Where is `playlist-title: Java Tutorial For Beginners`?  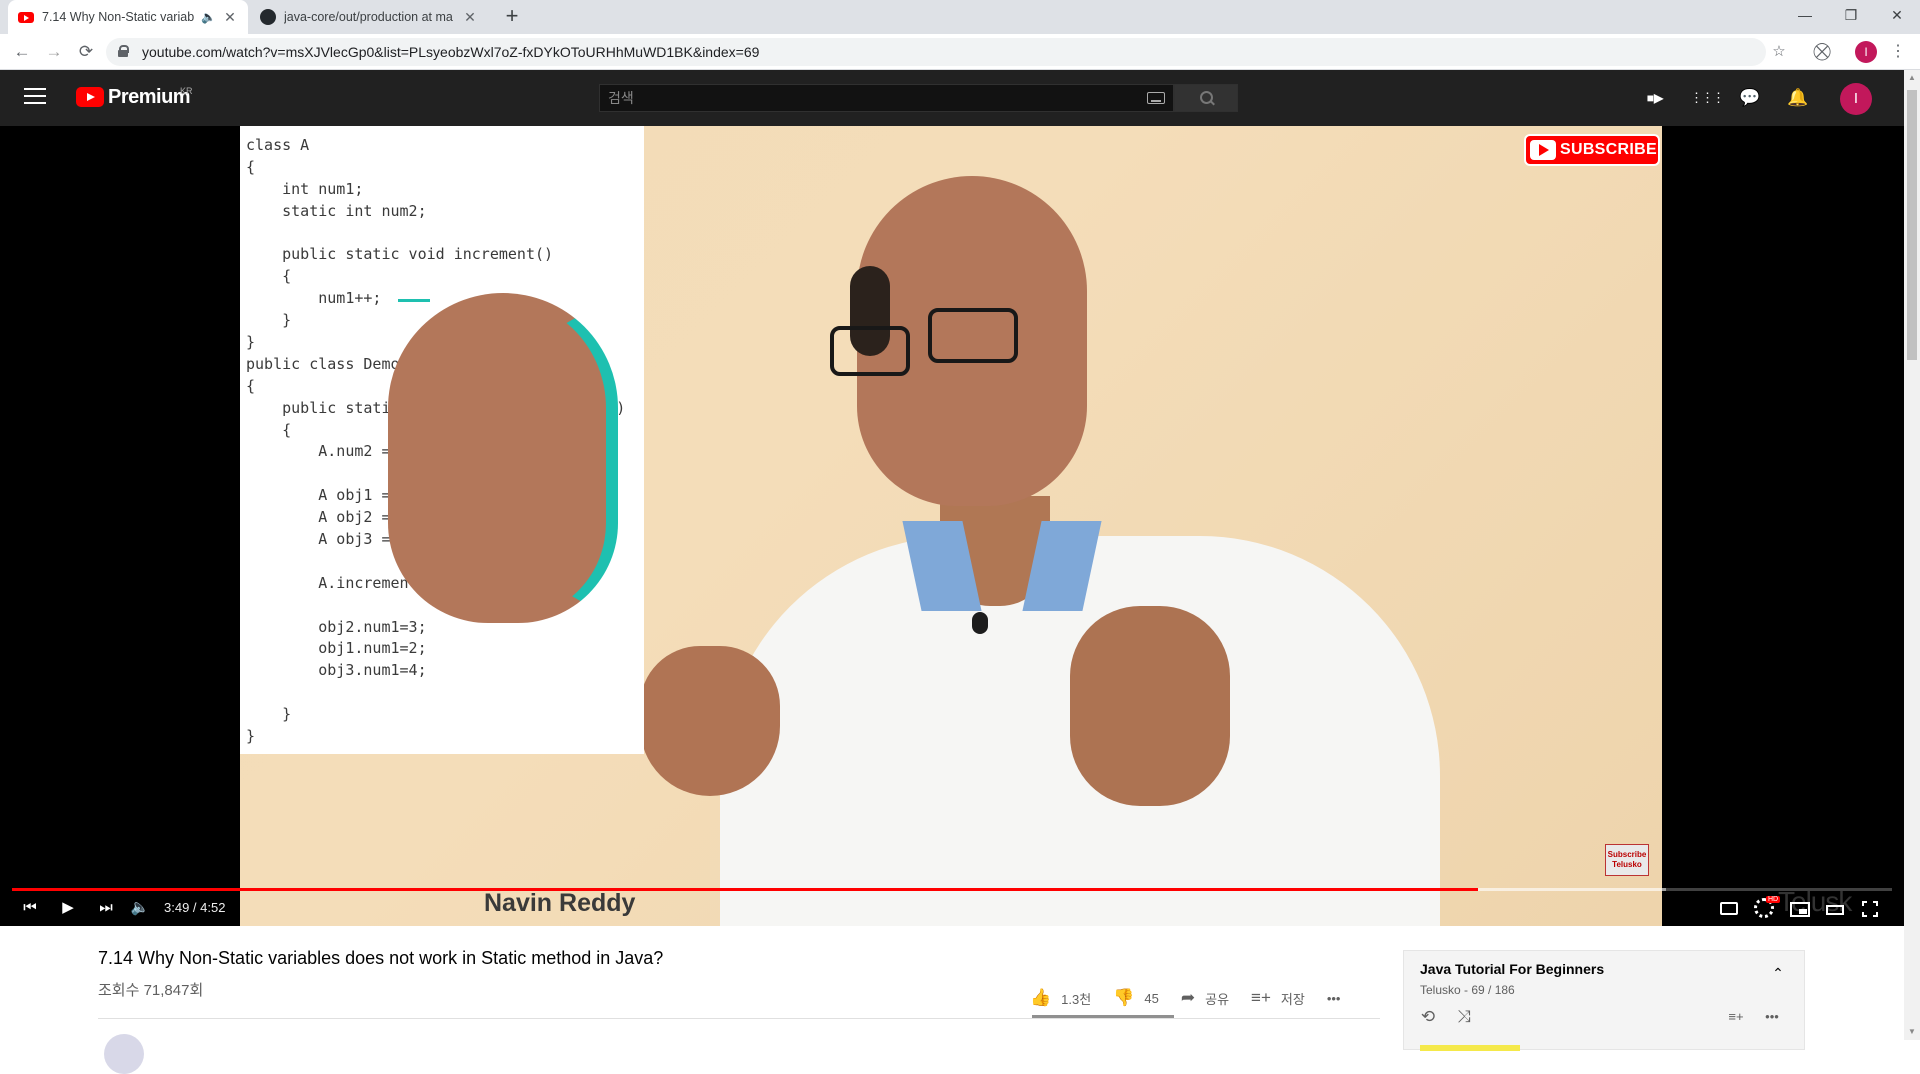
playlist-title: Java Tutorial For Beginners is located at coordinates (1512, 969).